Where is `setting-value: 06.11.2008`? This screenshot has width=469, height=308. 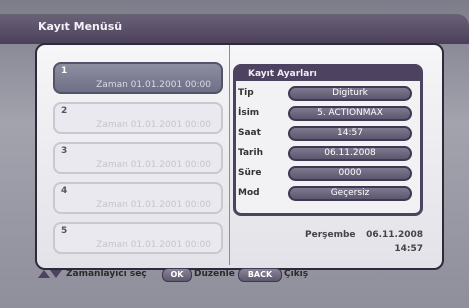 setting-value: 06.11.2008 is located at coordinates (350, 153).